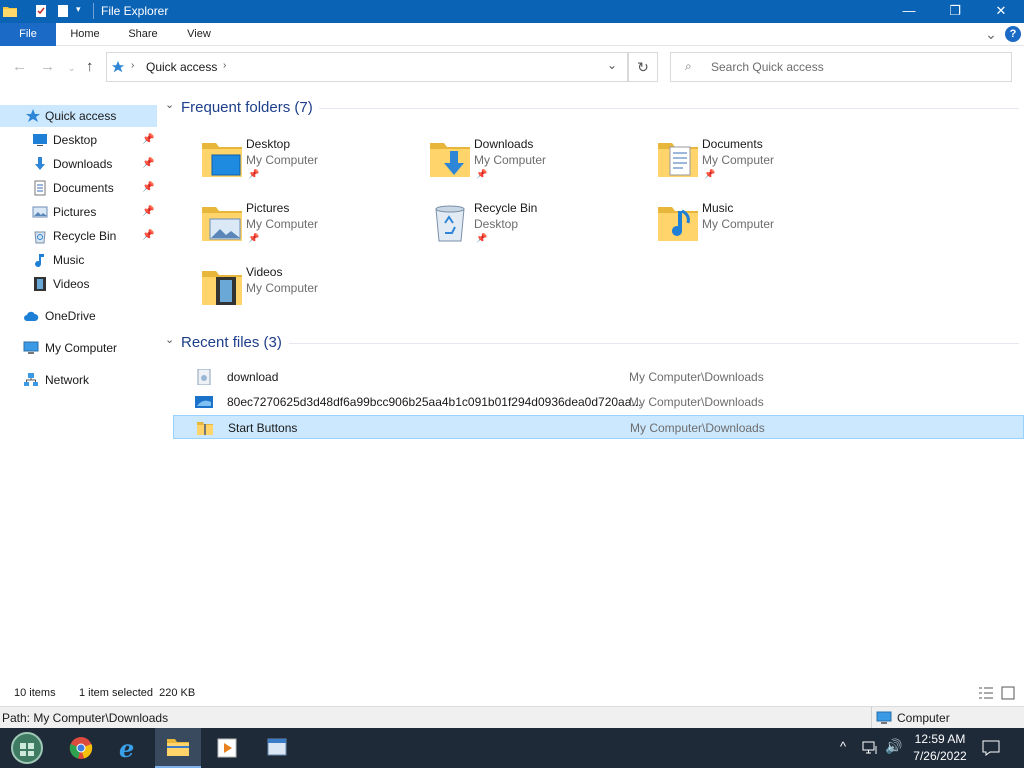  What do you see at coordinates (78, 284) in the screenshot?
I see `sidebar-item-videos: Videos` at bounding box center [78, 284].